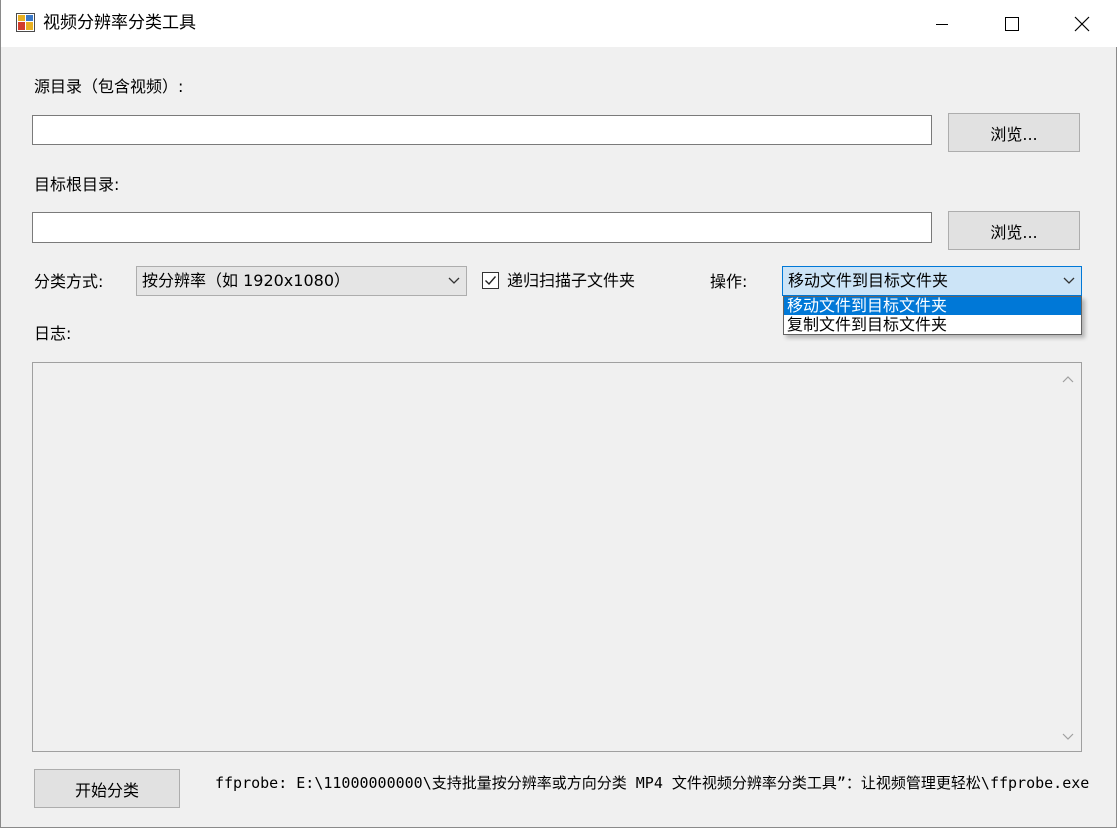 This screenshot has width=1118, height=829. Describe the element at coordinates (1068, 557) in the screenshot. I see `log-scrollbar` at that location.